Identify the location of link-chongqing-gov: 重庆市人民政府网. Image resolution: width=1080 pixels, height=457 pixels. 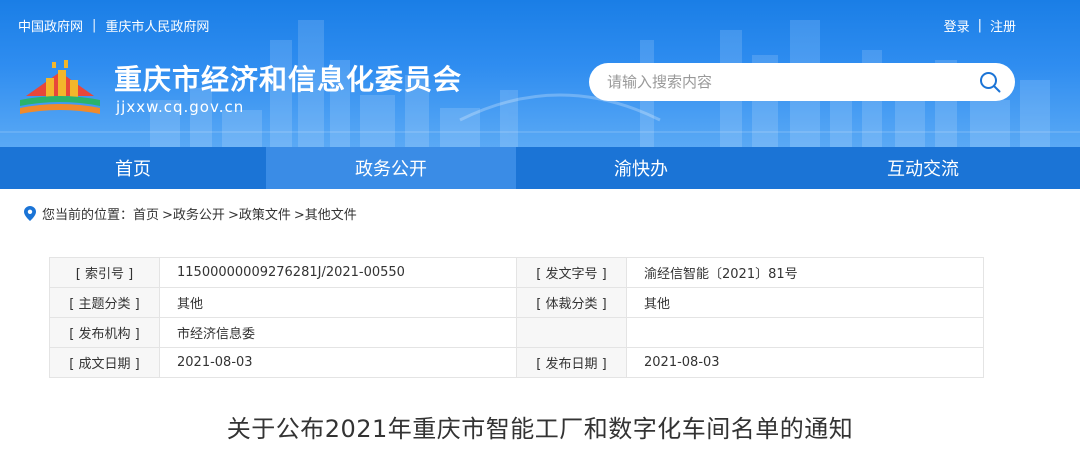
(157, 25).